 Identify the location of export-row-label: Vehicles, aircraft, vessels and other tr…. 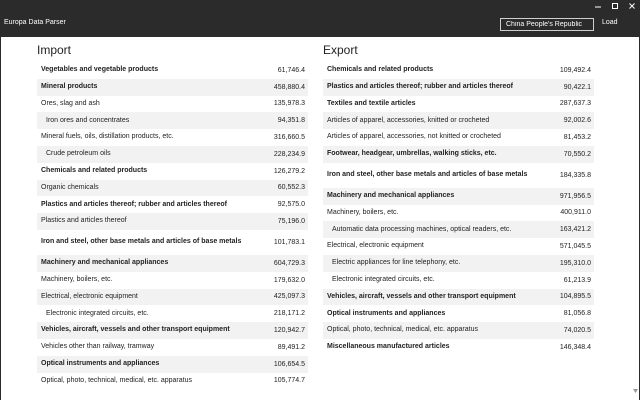
(421, 296).